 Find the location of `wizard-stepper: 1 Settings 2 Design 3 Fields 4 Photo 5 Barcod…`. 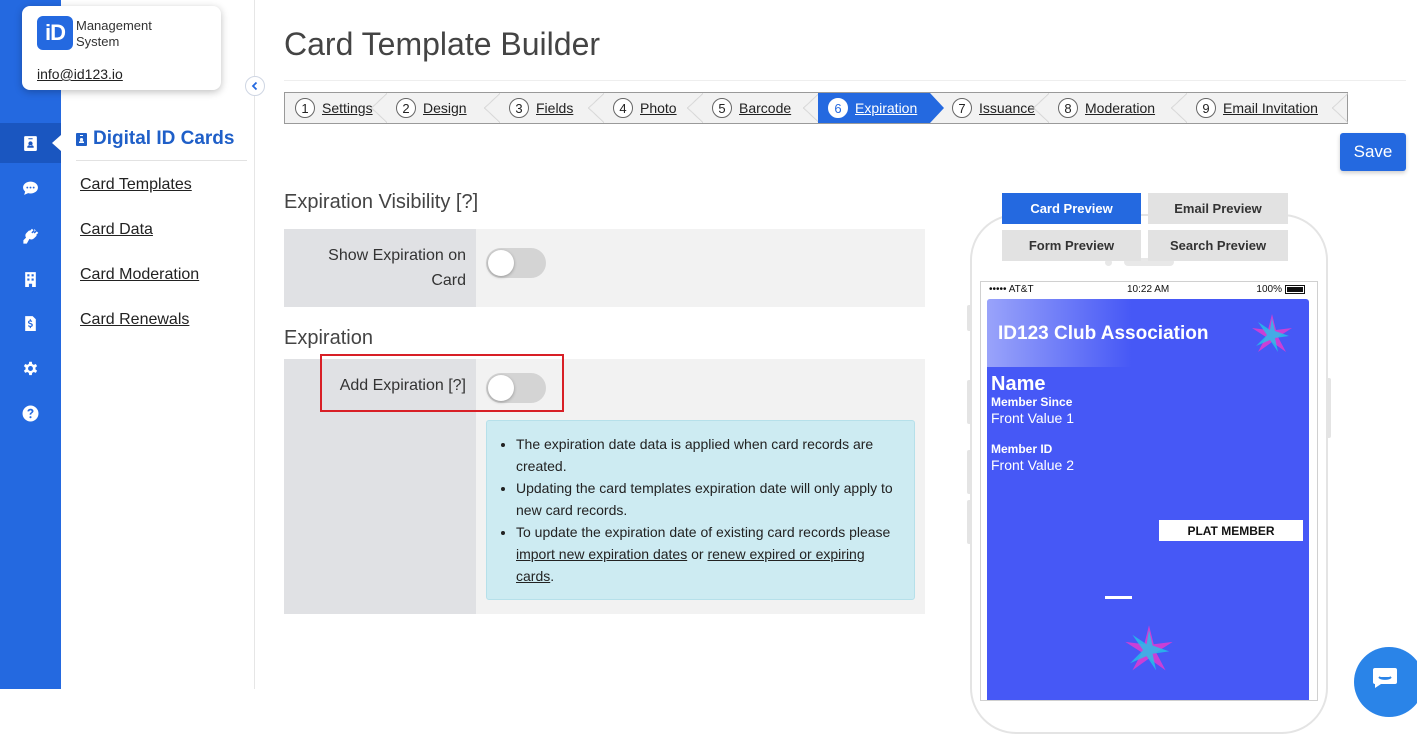

wizard-stepper: 1 Settings 2 Design 3 Fields 4 Photo 5 Barcod… is located at coordinates (816, 108).